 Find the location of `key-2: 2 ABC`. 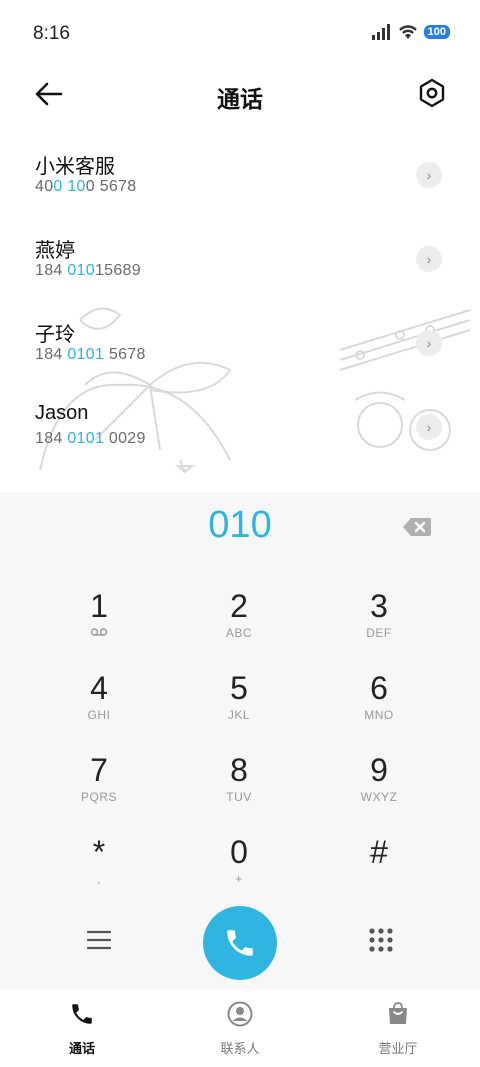

key-2: 2 ABC is located at coordinates (239, 624).